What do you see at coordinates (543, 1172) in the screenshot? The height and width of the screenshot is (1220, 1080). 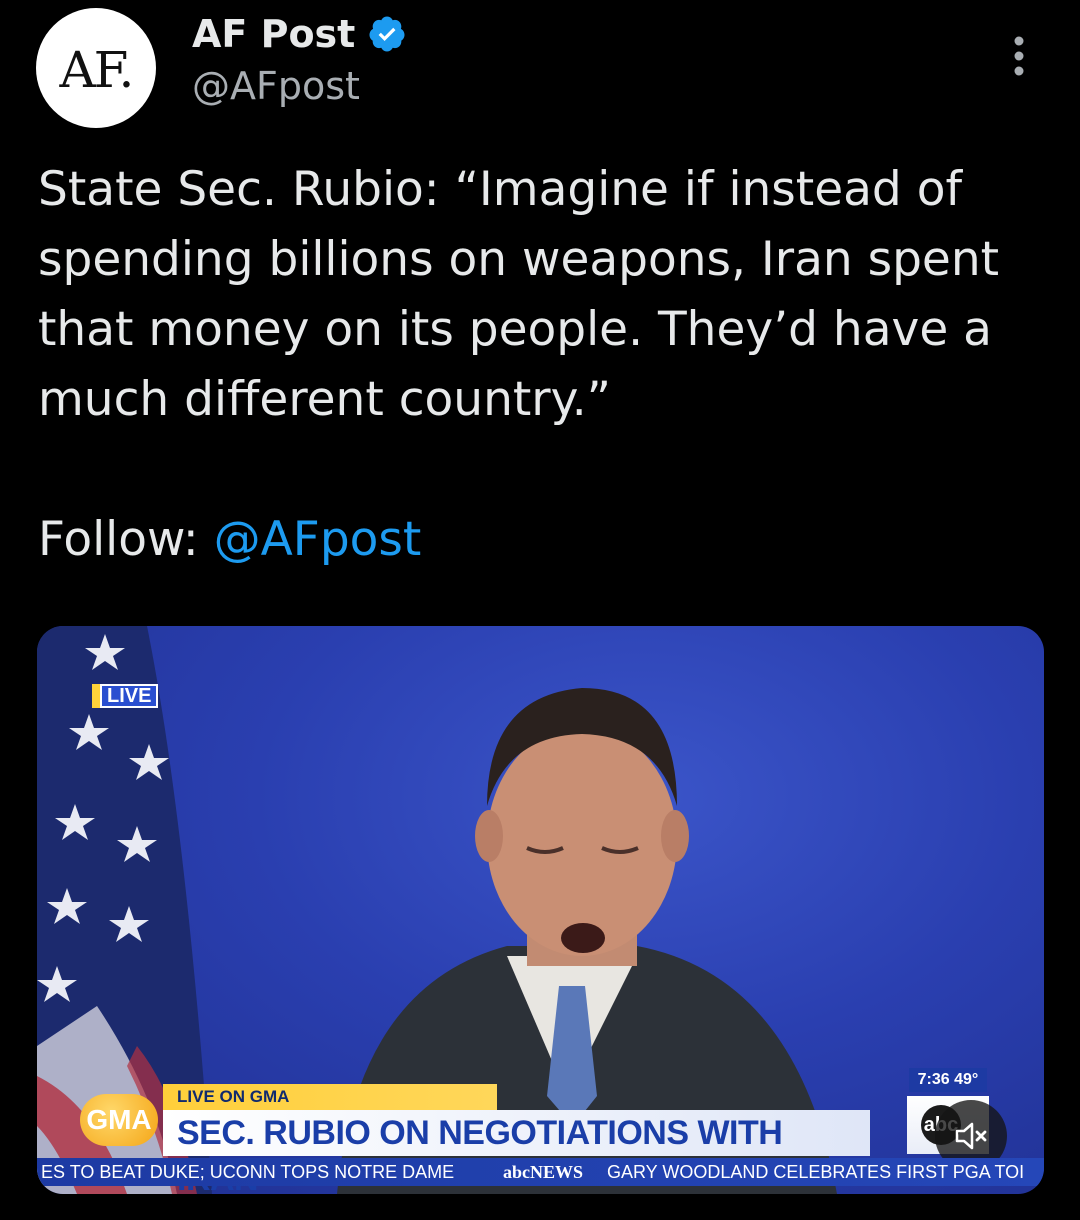 I see `ticker-brand: abcNEWS` at bounding box center [543, 1172].